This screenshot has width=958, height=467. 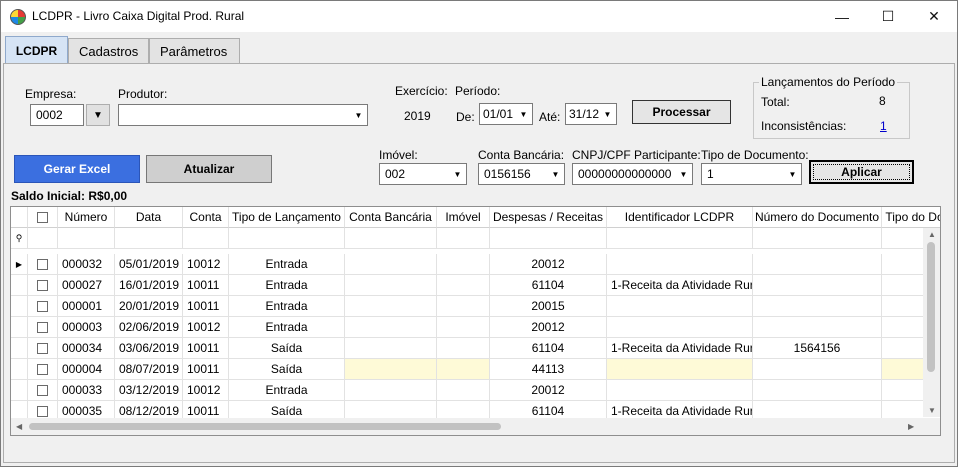 What do you see at coordinates (475, 426) in the screenshot?
I see `horizontal-scrollbar: ◀ ▶` at bounding box center [475, 426].